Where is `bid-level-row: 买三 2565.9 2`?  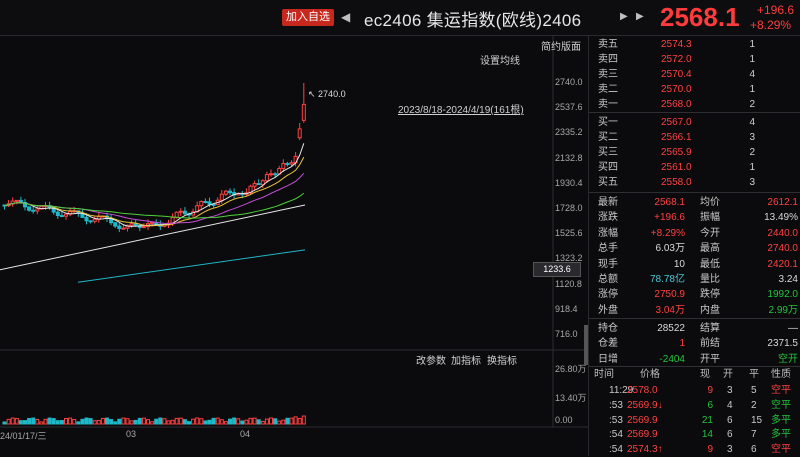
bid-level-row: 买三 2565.9 2 is located at coordinates (694, 152).